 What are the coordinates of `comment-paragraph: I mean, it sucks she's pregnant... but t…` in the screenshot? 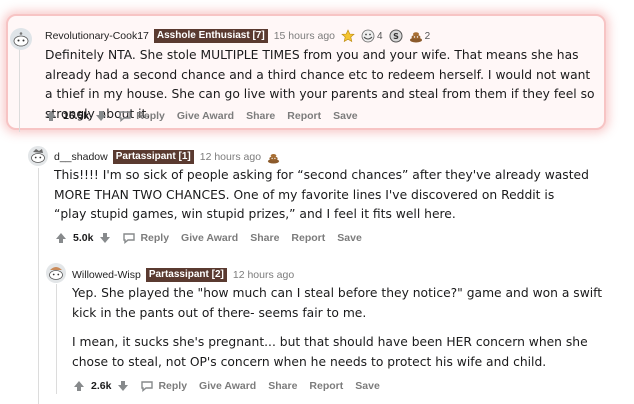 It's located at (330, 352).